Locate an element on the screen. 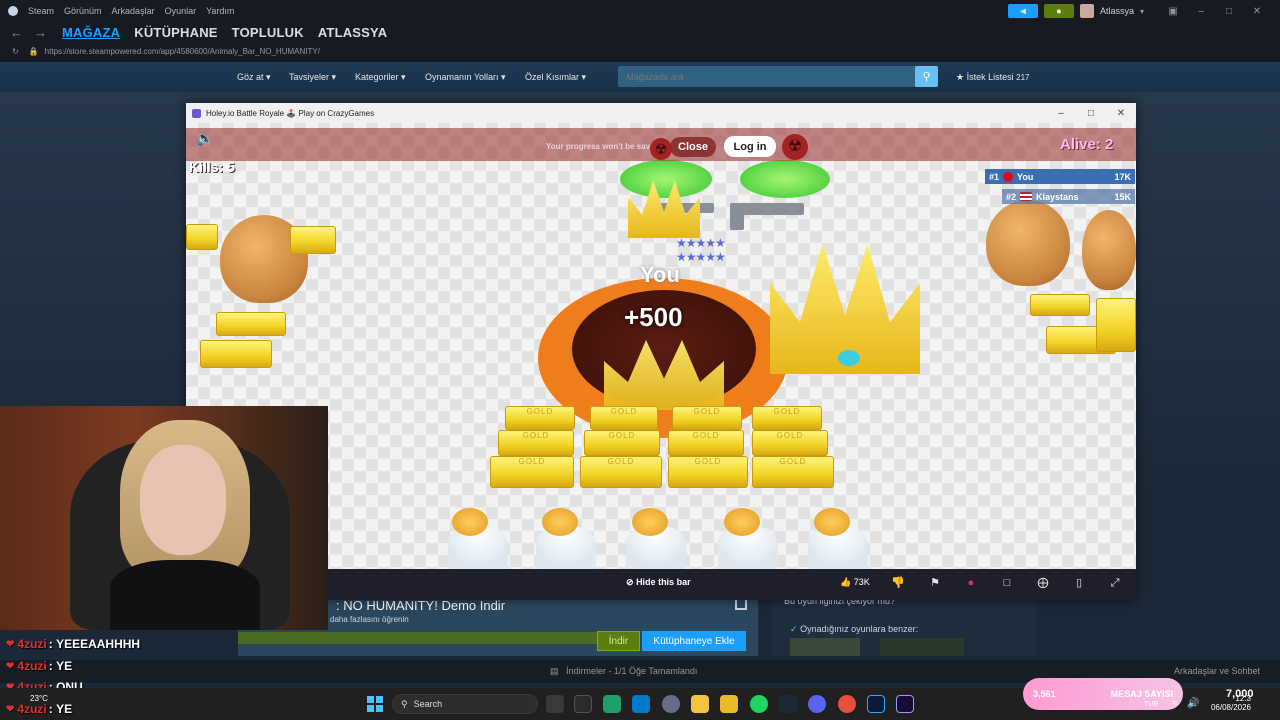 The image size is (1280, 720). tab-library: KÜTÜPHANE is located at coordinates (175, 32).